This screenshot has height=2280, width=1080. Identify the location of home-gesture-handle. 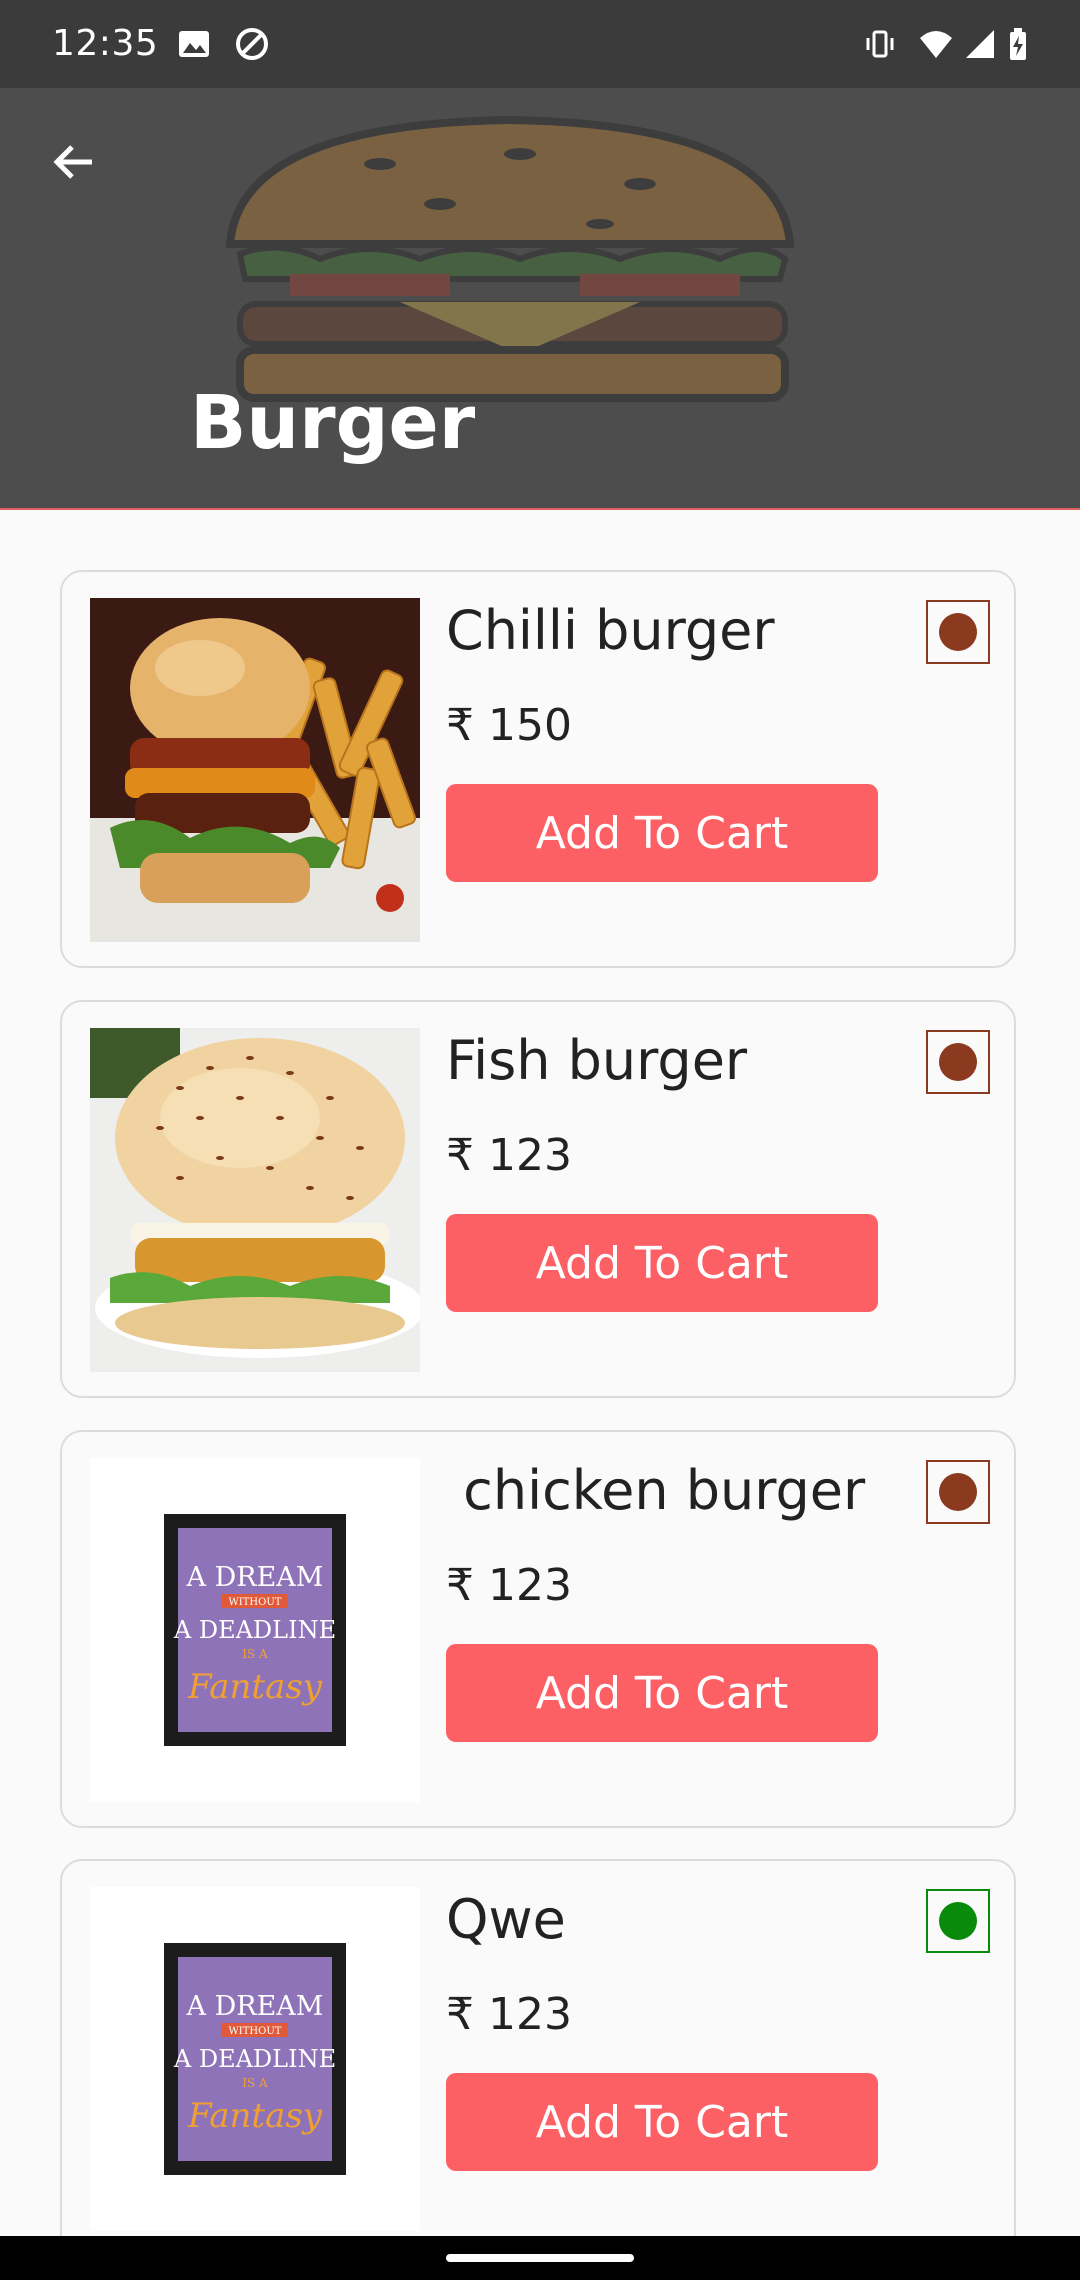
(540, 2258).